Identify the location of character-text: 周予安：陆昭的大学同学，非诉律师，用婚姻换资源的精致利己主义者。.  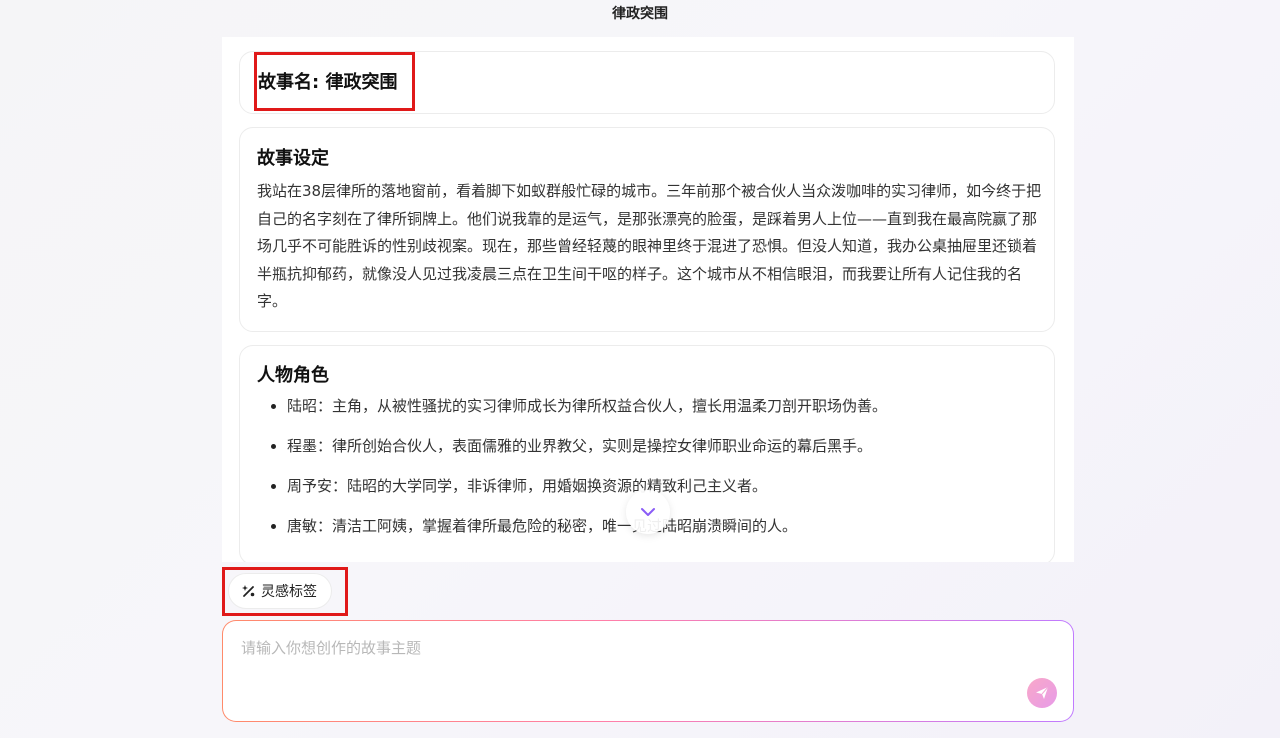
(527, 486).